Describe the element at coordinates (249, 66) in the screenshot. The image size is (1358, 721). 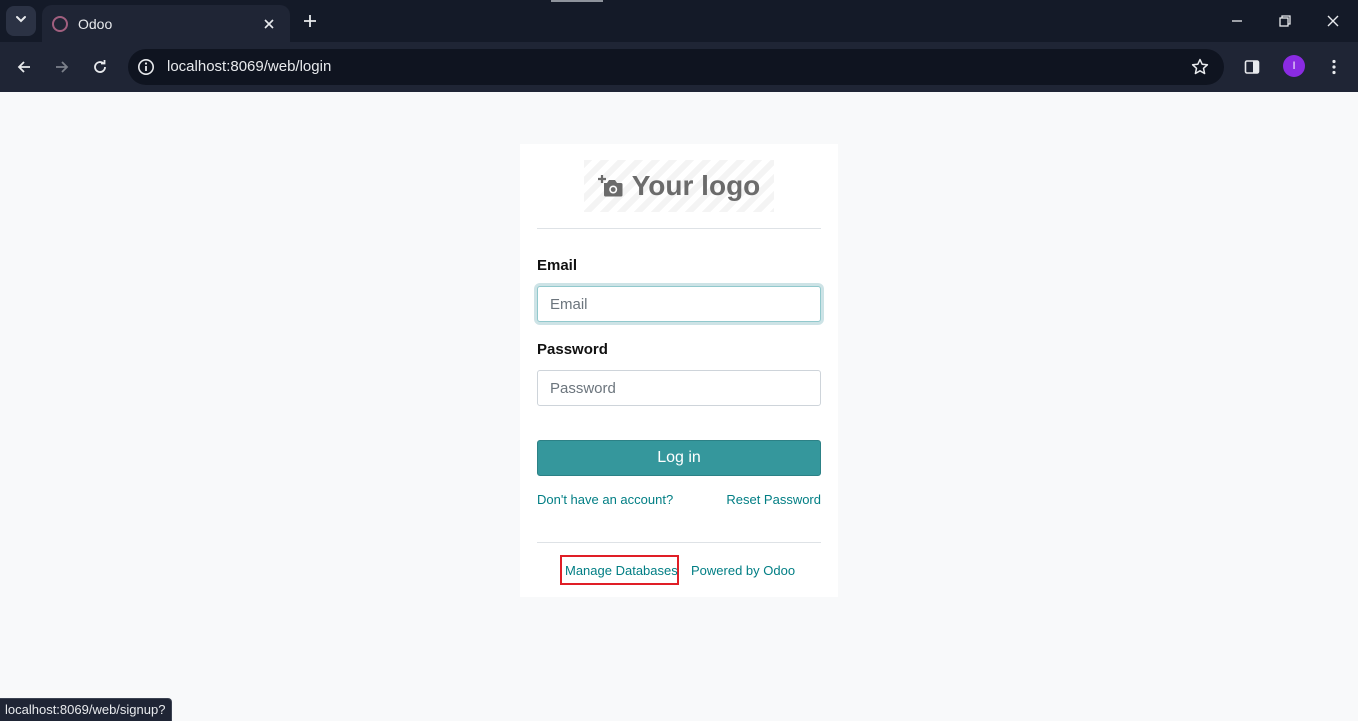
I see `url-text: localhost:8069/web/login` at that location.